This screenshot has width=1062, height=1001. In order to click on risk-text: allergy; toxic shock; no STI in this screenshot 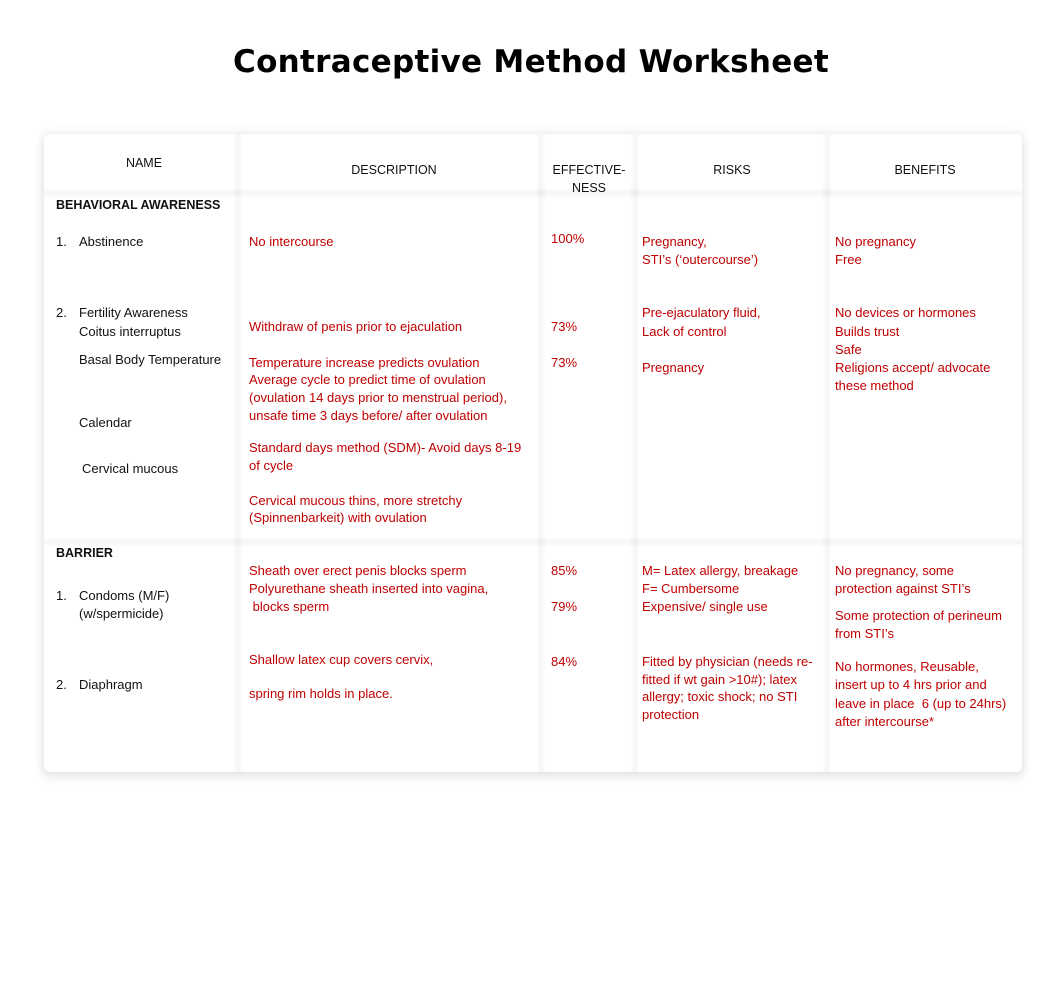, I will do `click(720, 696)`.